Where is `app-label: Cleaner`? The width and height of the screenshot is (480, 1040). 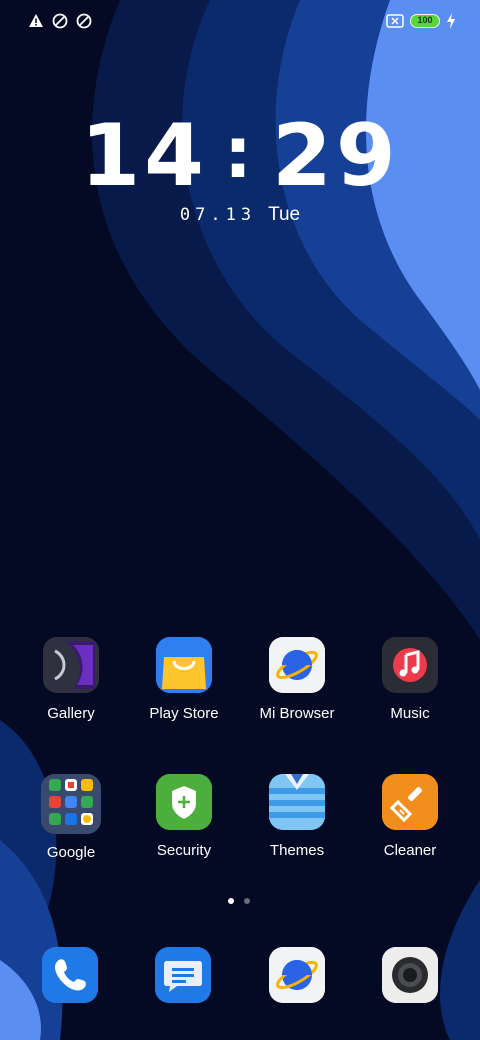 app-label: Cleaner is located at coordinates (410, 850).